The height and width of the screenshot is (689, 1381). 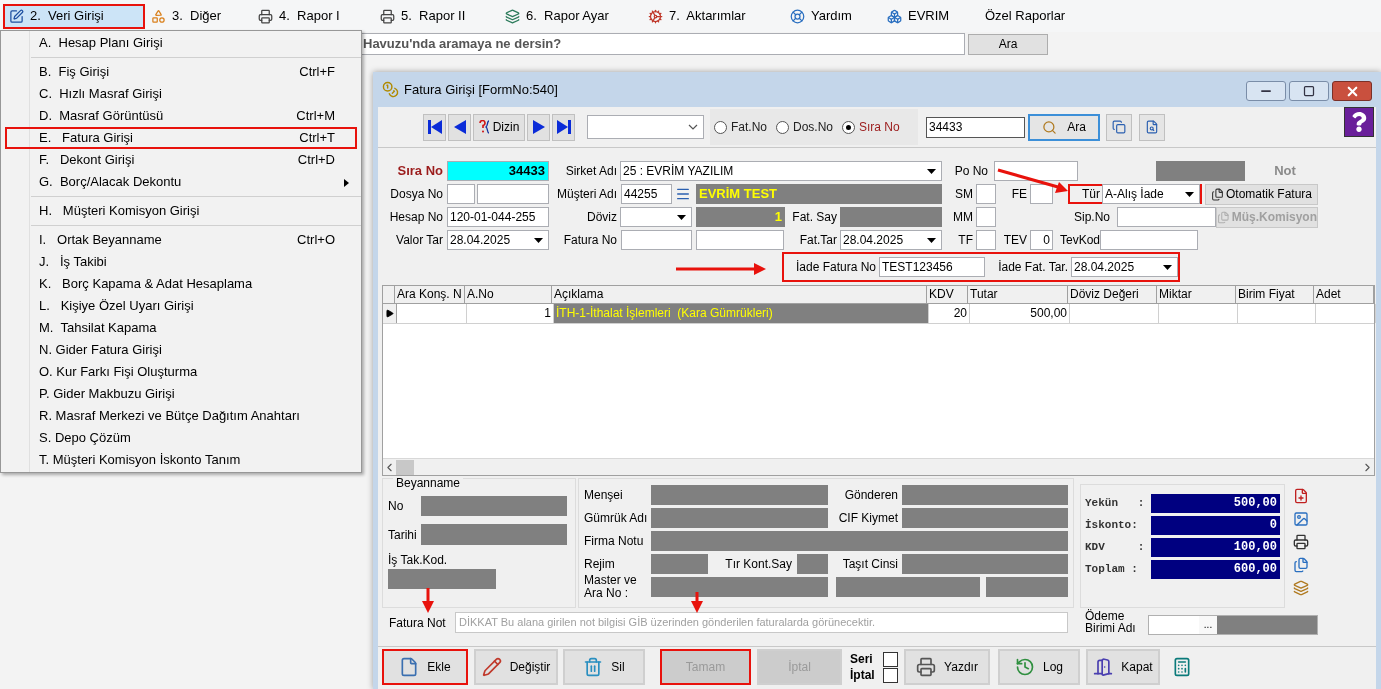 I want to click on menu-bar-item: EVRIM, so click(x=930, y=16).